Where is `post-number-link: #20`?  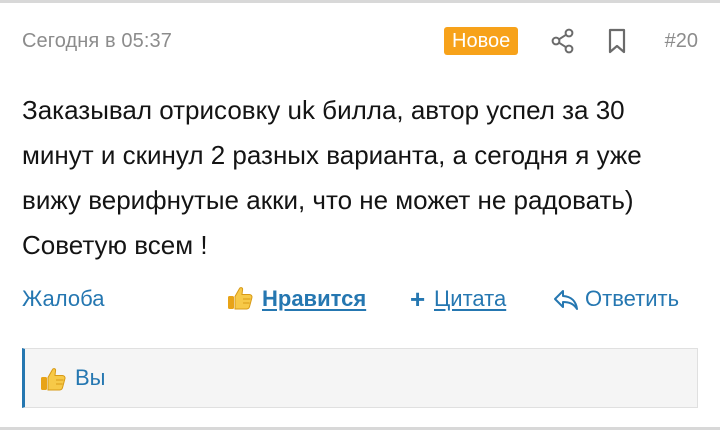 post-number-link: #20 is located at coordinates (681, 41).